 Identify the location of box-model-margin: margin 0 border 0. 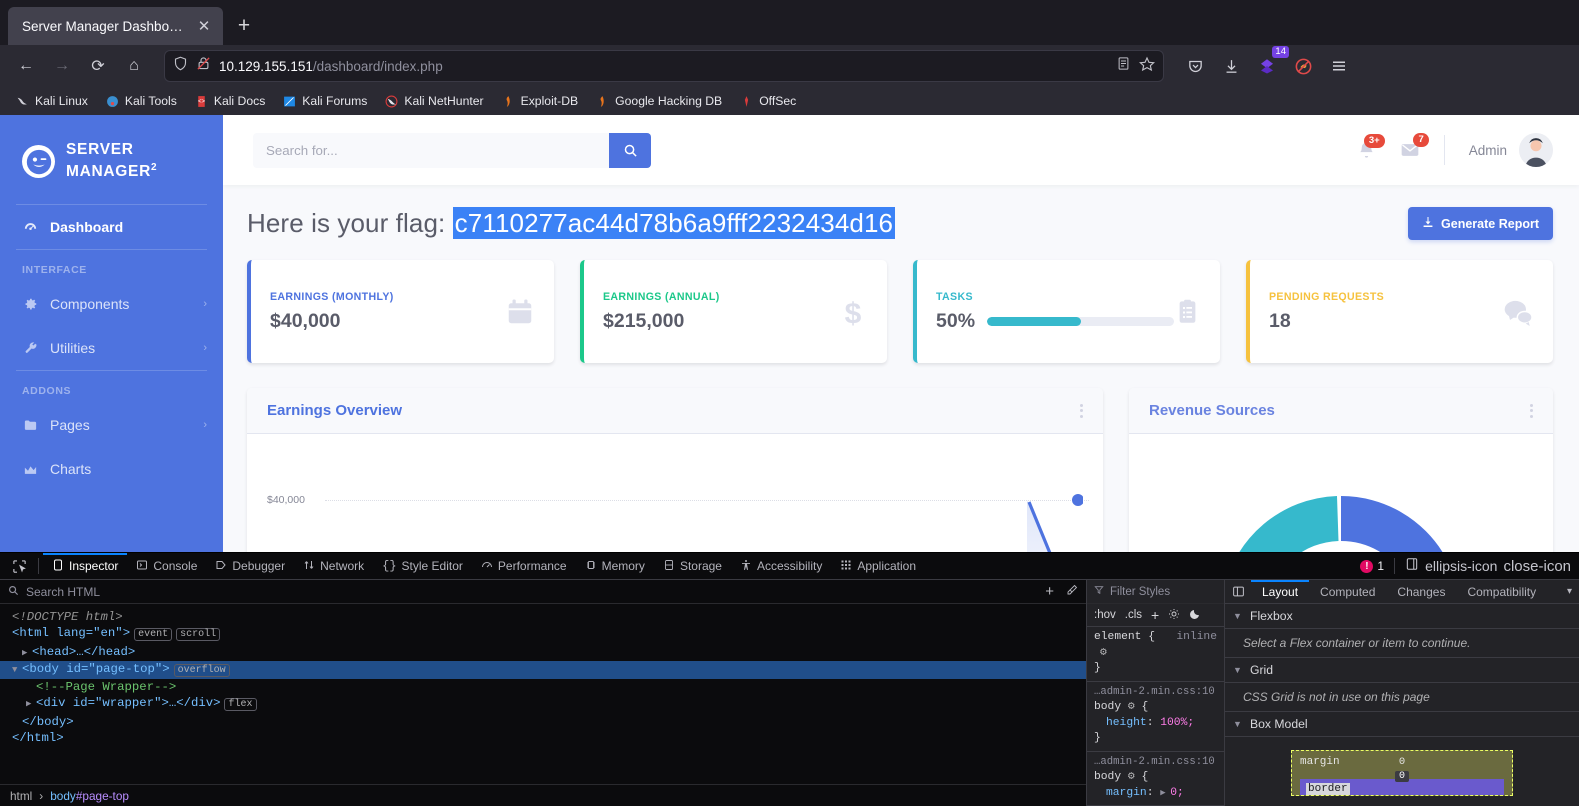
(1402, 773).